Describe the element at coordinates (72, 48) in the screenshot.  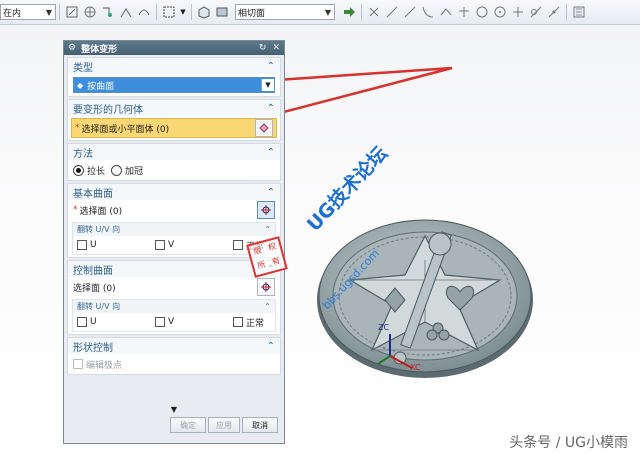
I see `gear-icon: ⚙` at that location.